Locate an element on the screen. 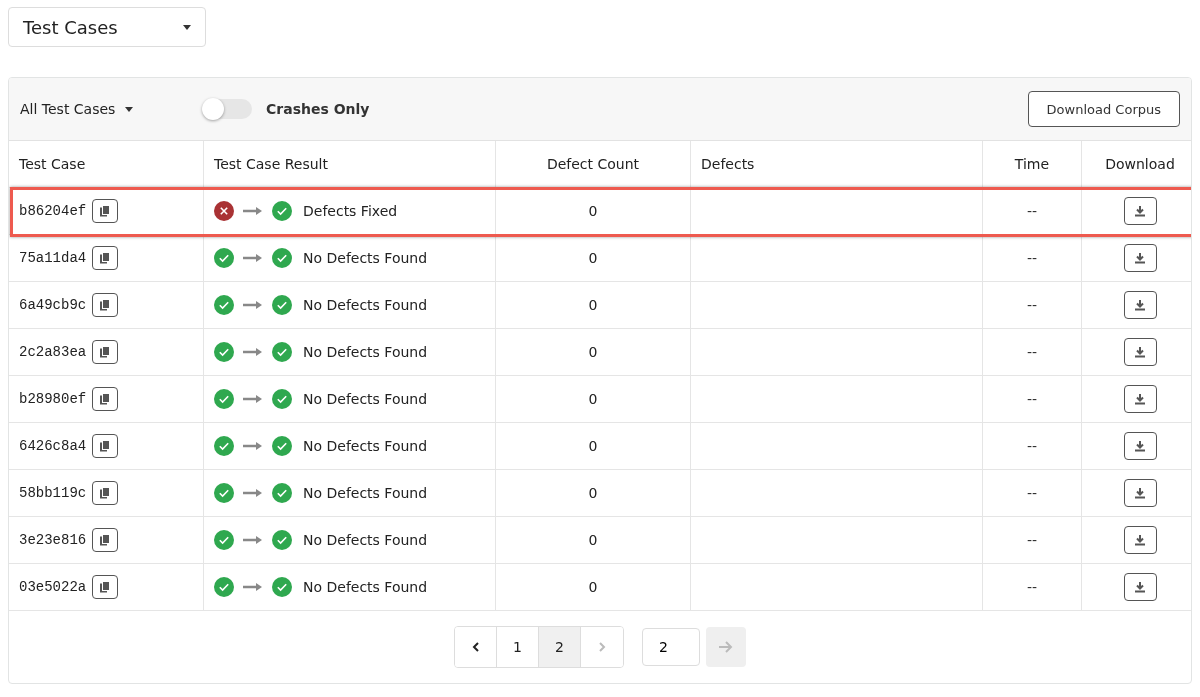 This screenshot has width=1200, height=697. page-button: 2 is located at coordinates (560, 647).